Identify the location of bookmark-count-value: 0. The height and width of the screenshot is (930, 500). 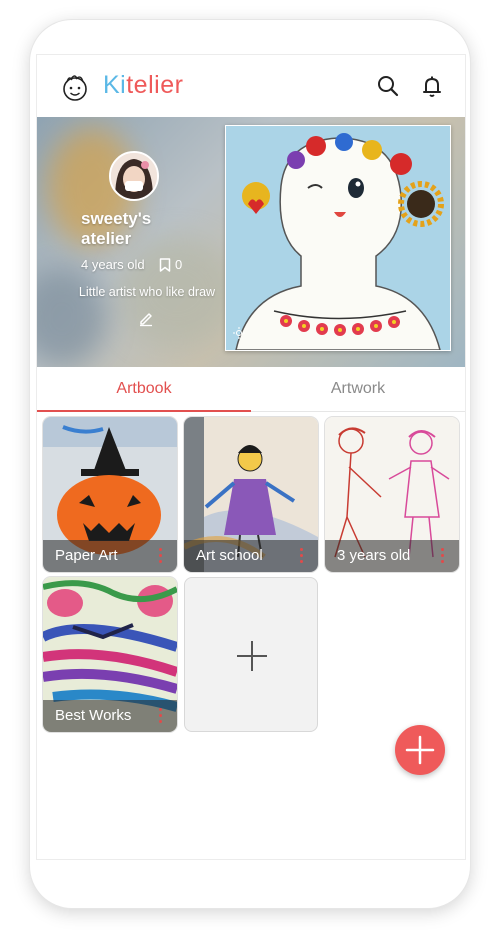
(179, 264).